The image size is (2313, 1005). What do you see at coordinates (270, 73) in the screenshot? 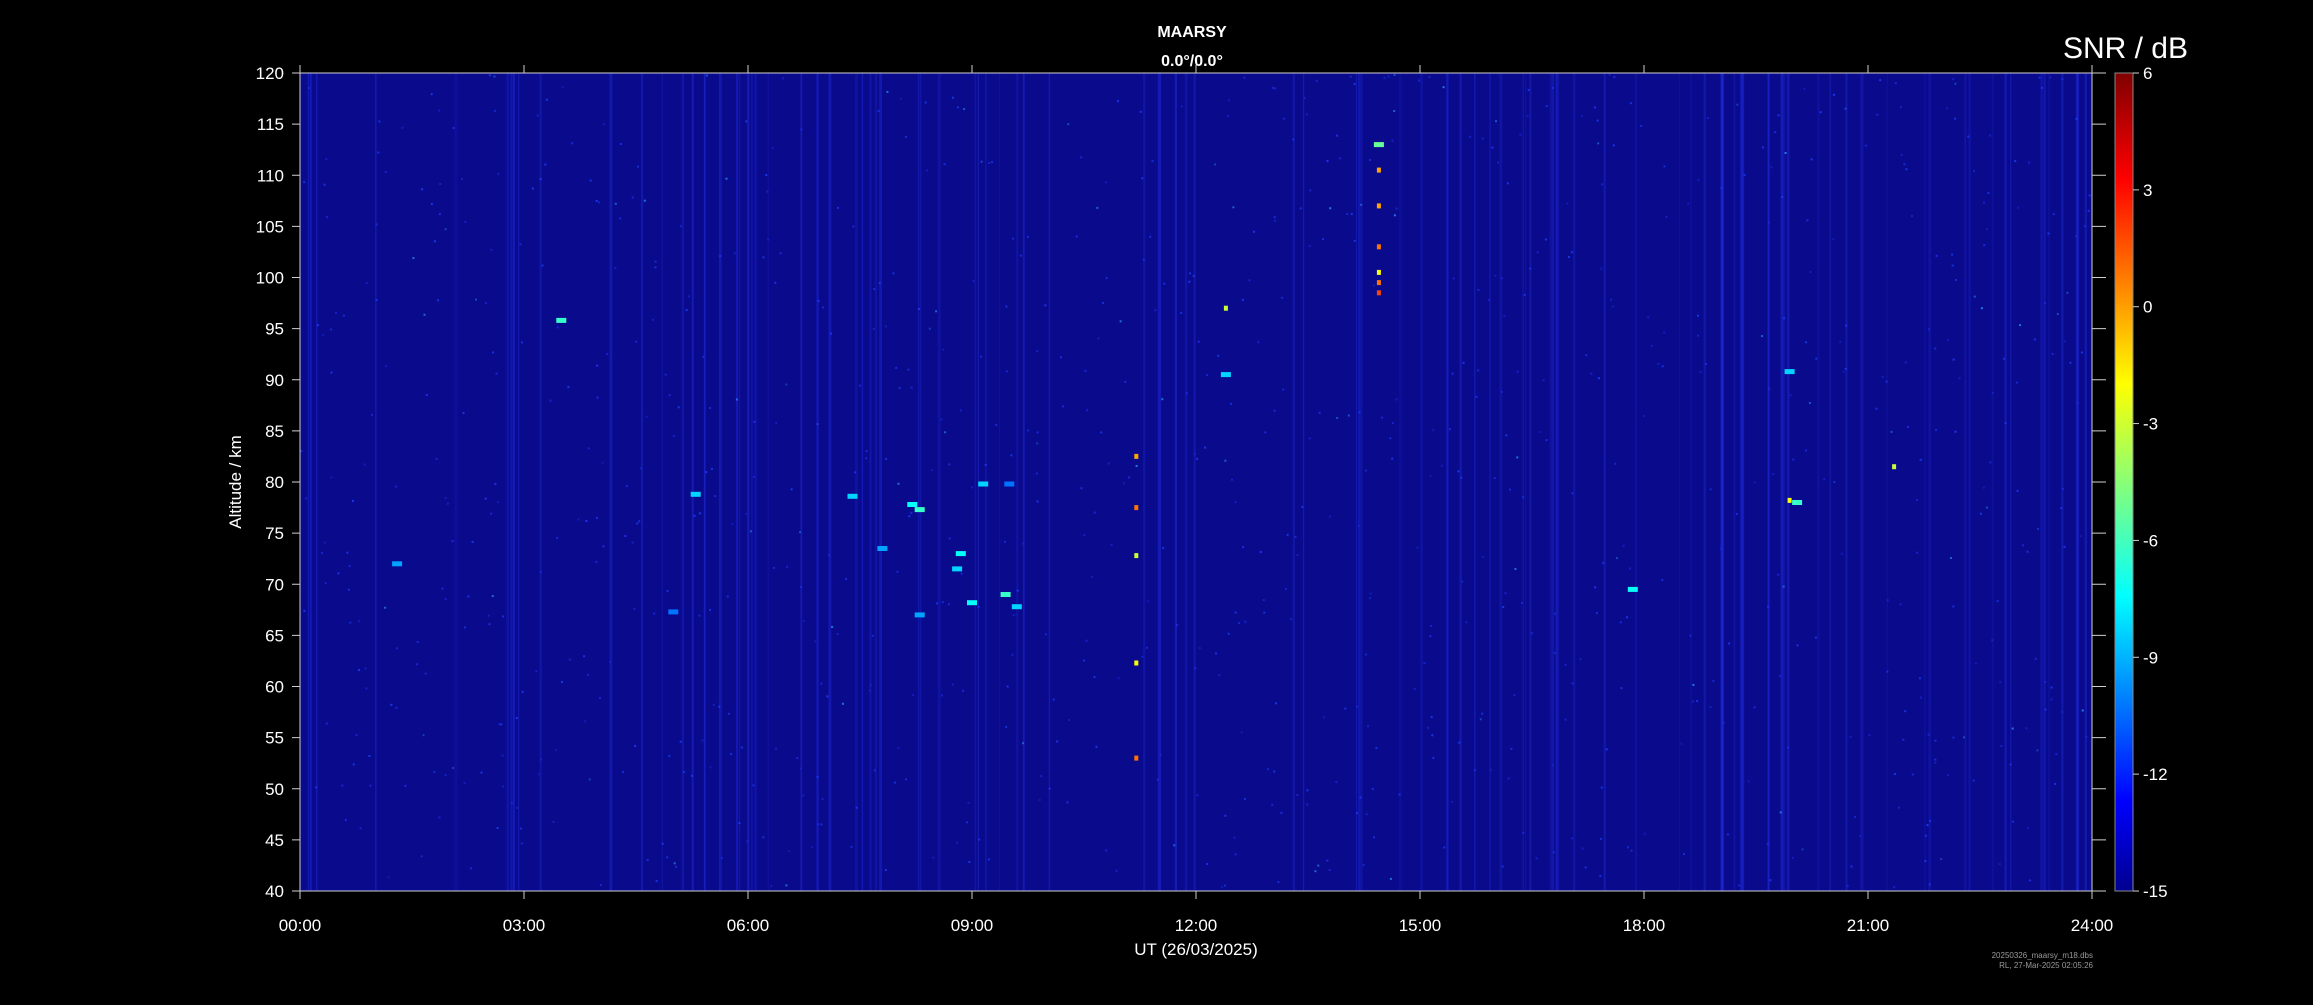
I see `y-tick-label: 120` at bounding box center [270, 73].